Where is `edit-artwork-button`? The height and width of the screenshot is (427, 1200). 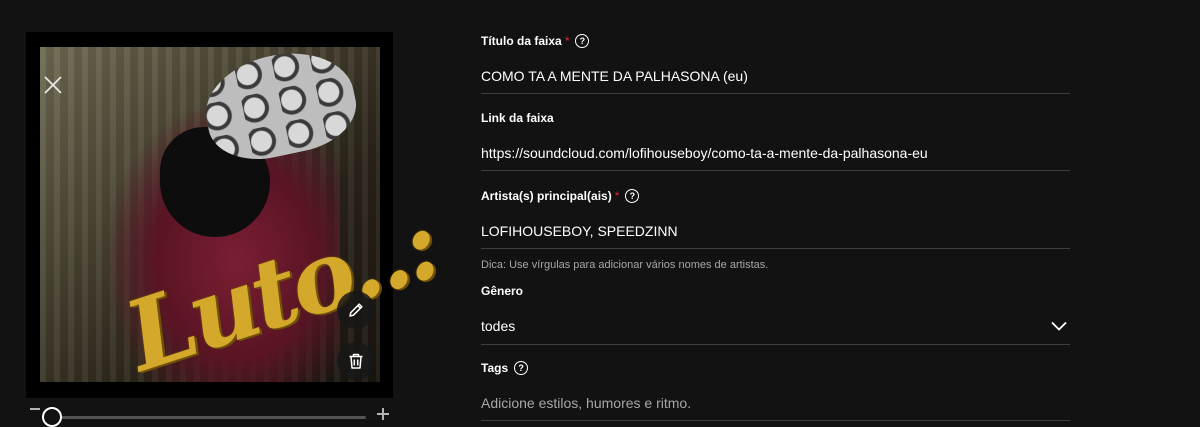
edit-artwork-button is located at coordinates (356, 310).